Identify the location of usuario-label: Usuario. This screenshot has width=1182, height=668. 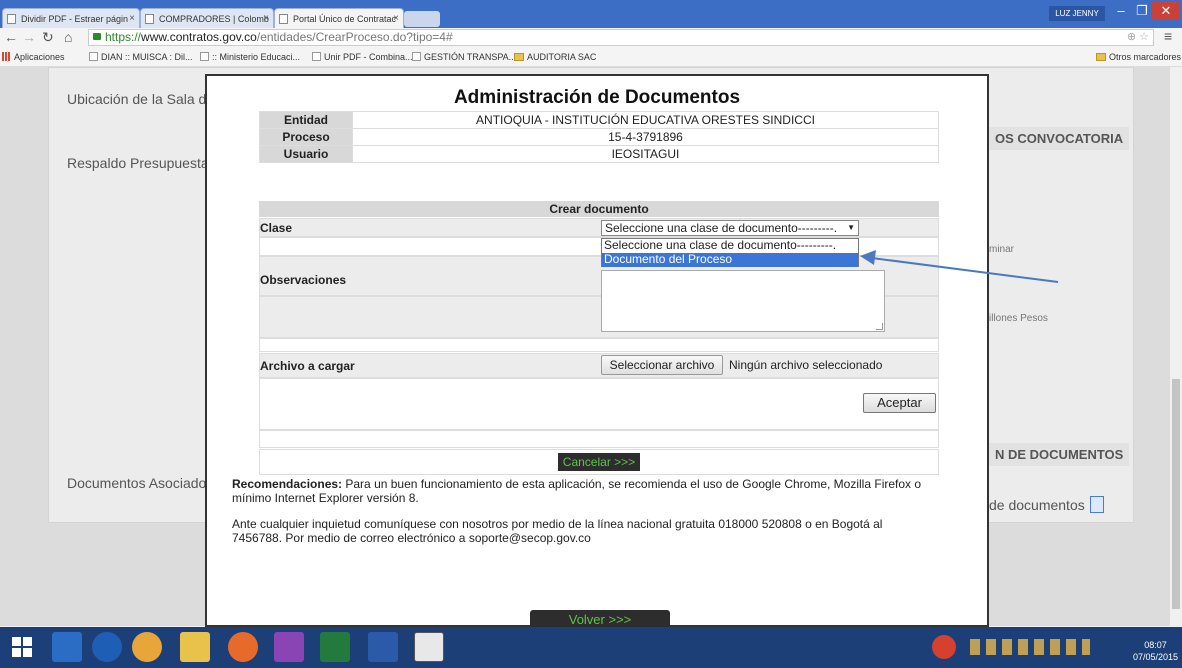
(306, 154).